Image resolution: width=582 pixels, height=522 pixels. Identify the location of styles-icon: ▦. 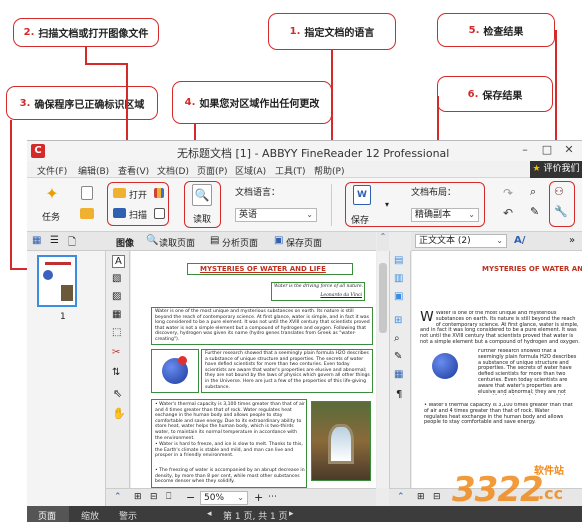
(398, 374).